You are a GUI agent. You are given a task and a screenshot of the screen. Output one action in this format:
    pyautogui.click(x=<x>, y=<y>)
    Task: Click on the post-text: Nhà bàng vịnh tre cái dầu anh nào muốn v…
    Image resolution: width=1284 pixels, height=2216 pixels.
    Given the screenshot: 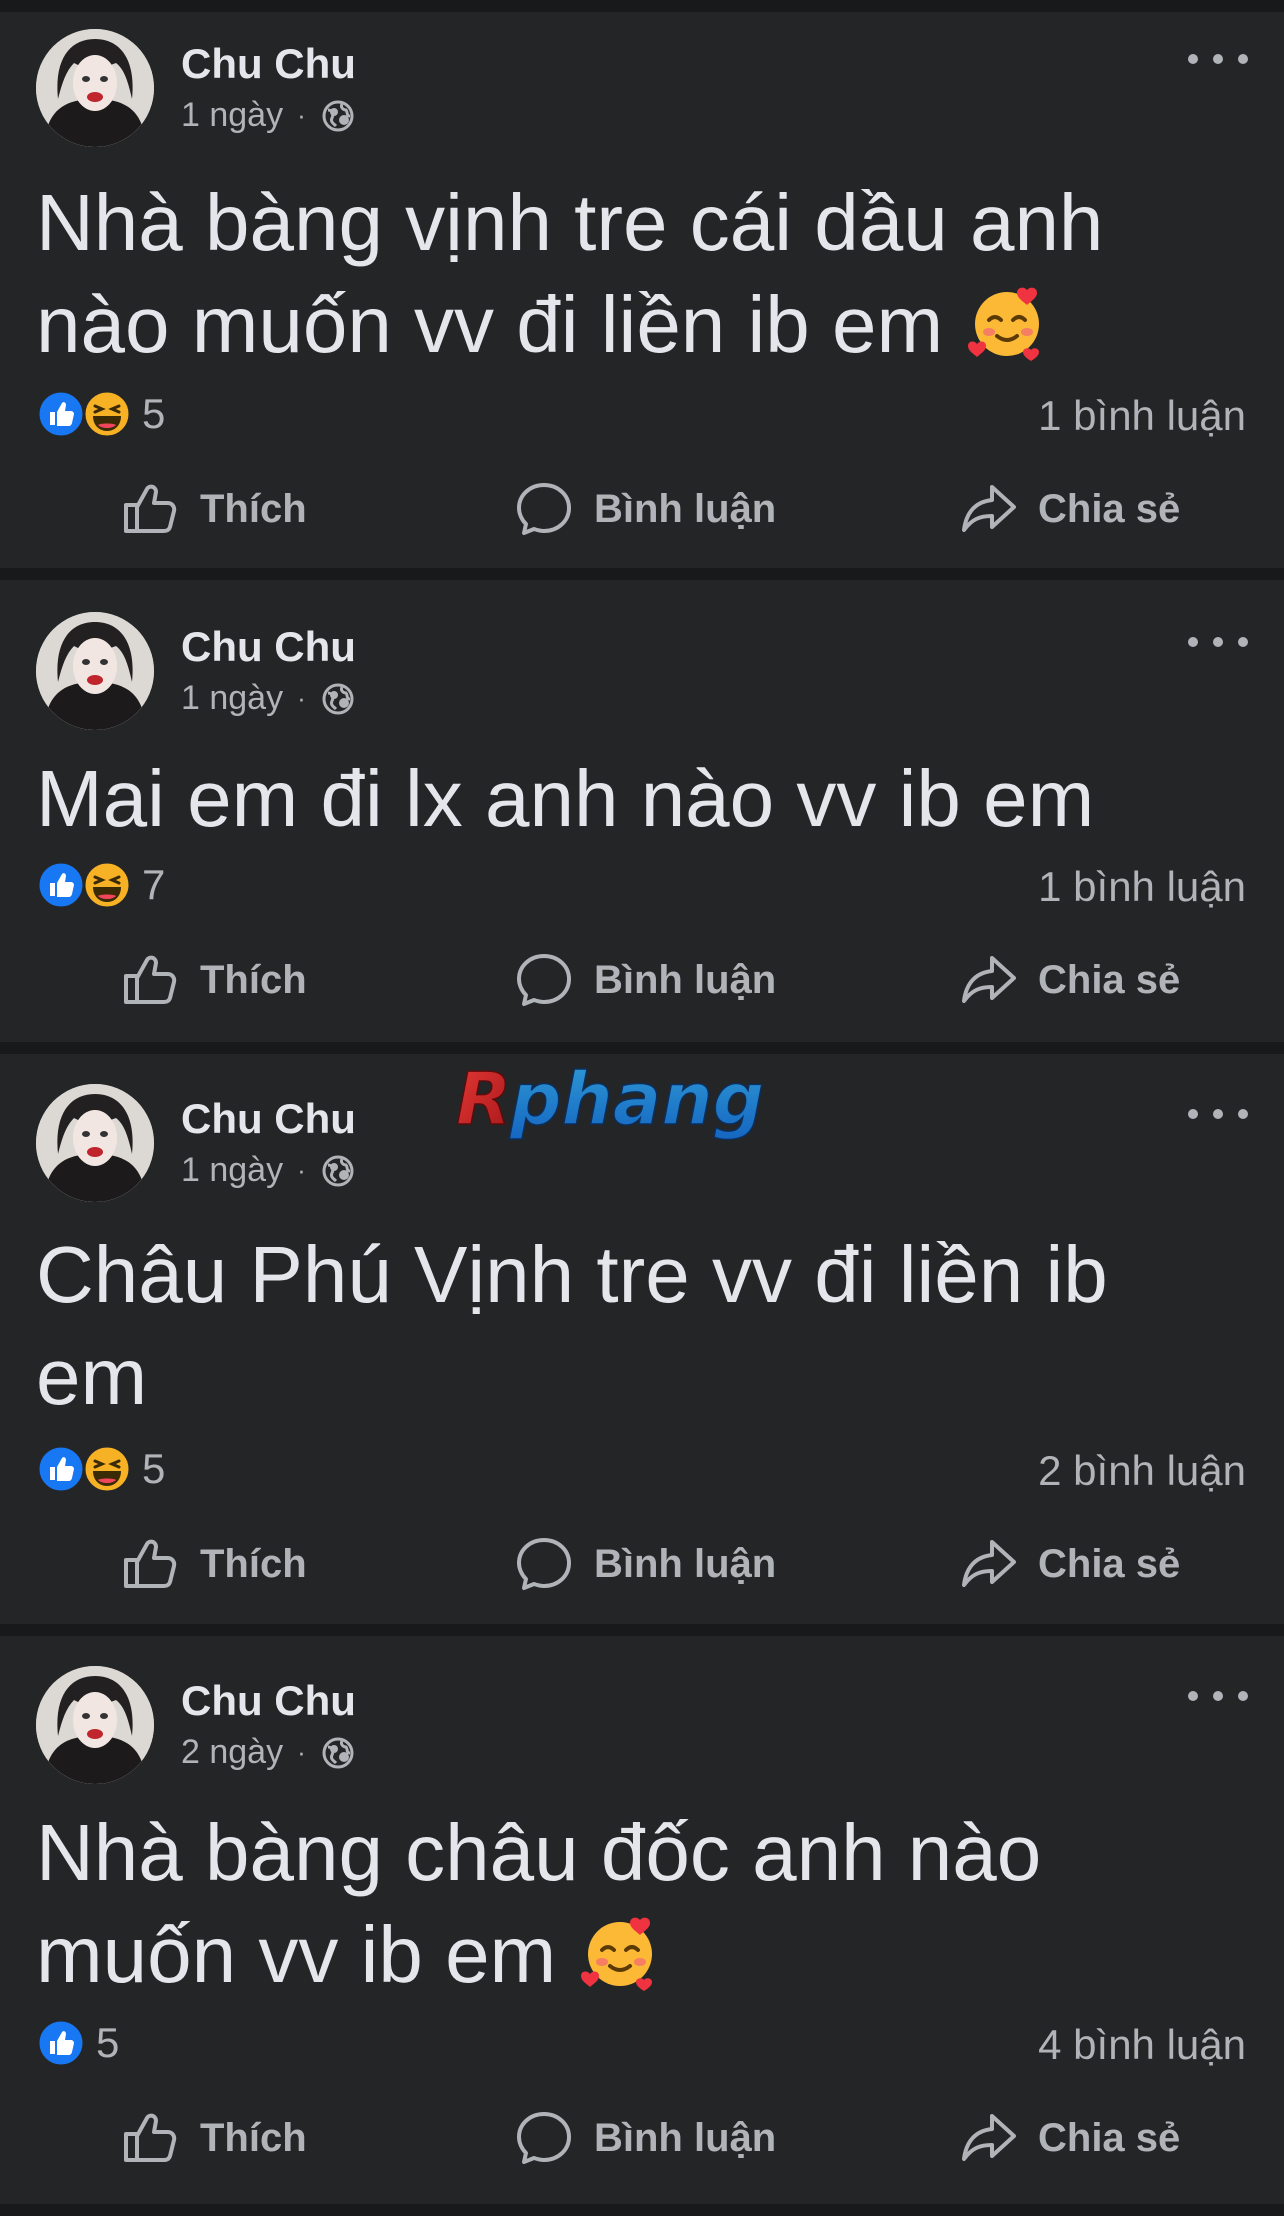 What is the action you would take?
    pyautogui.click(x=605, y=274)
    